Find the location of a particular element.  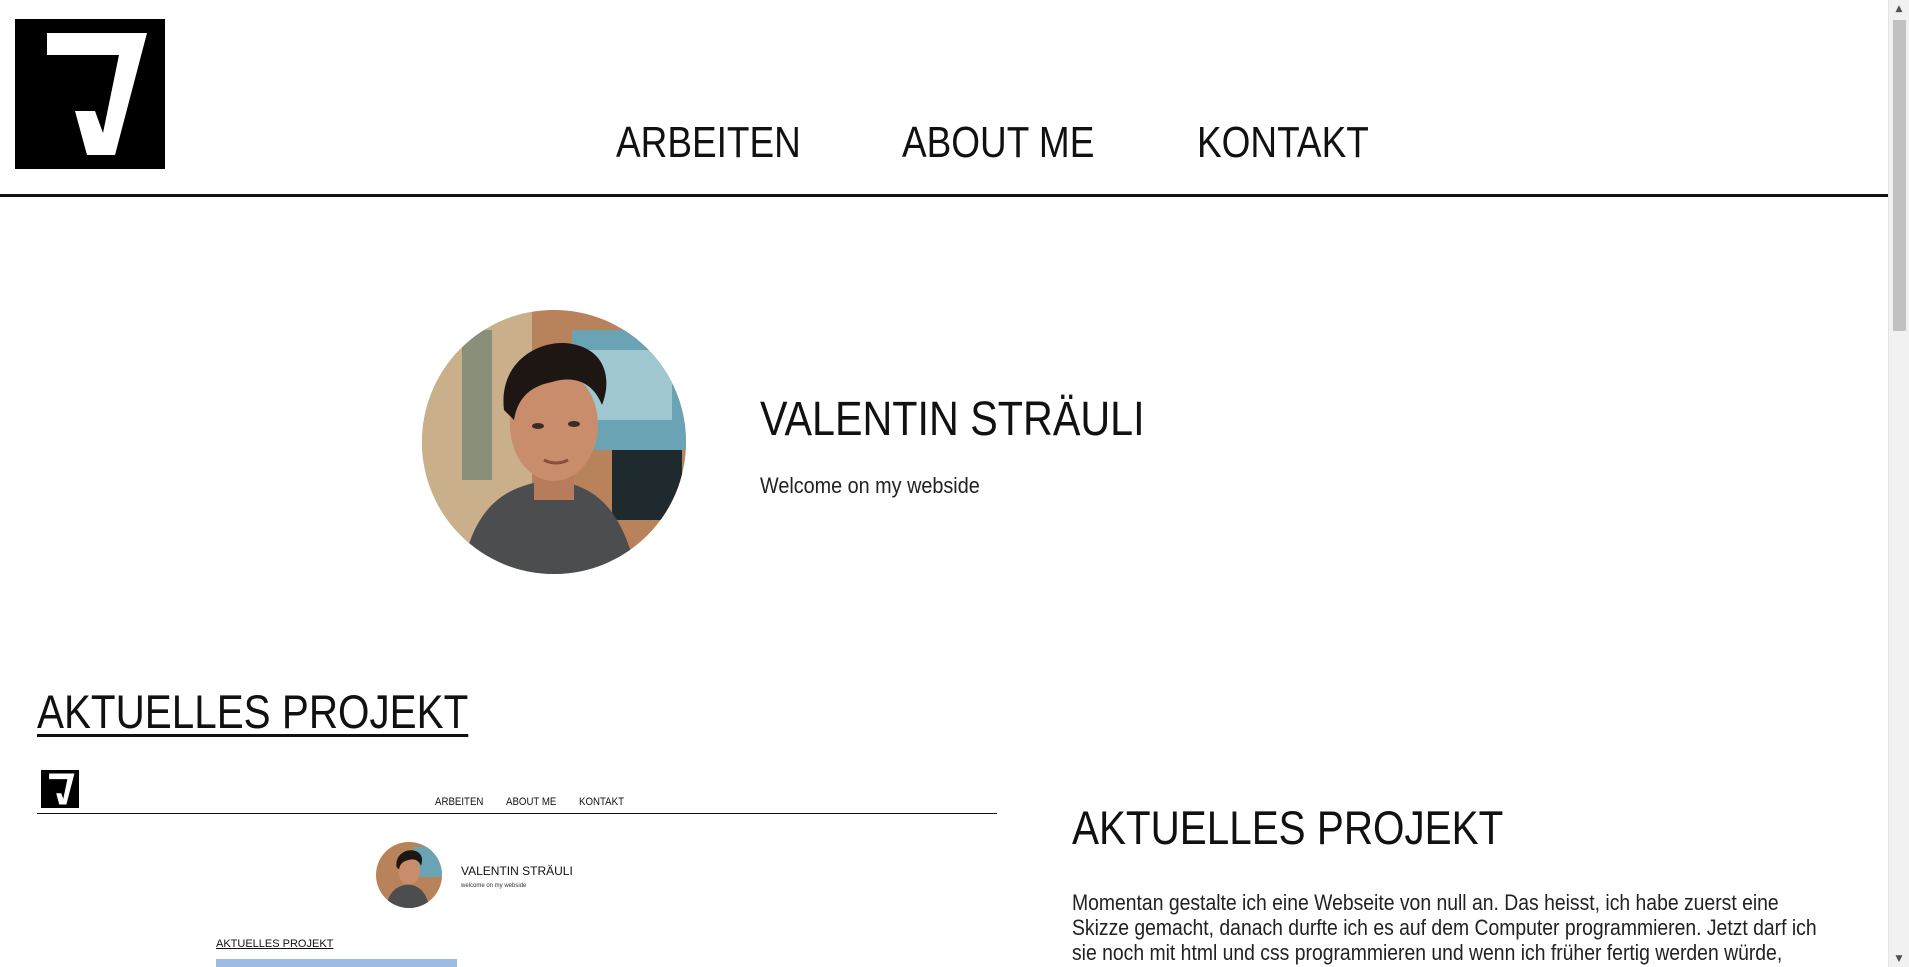

preview-logo is located at coordinates (60, 789).